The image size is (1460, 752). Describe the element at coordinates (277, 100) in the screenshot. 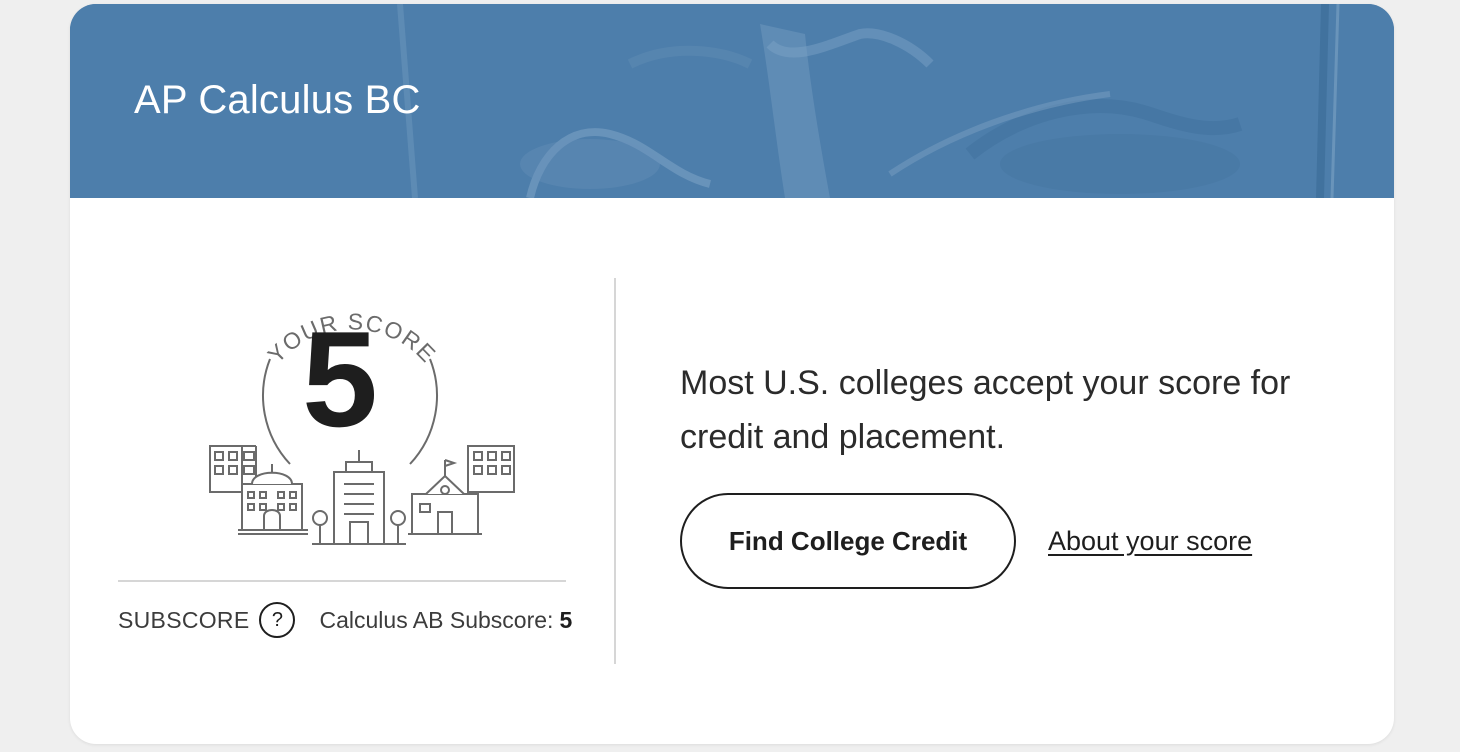

I see `page-title: AP Calculus BC` at that location.